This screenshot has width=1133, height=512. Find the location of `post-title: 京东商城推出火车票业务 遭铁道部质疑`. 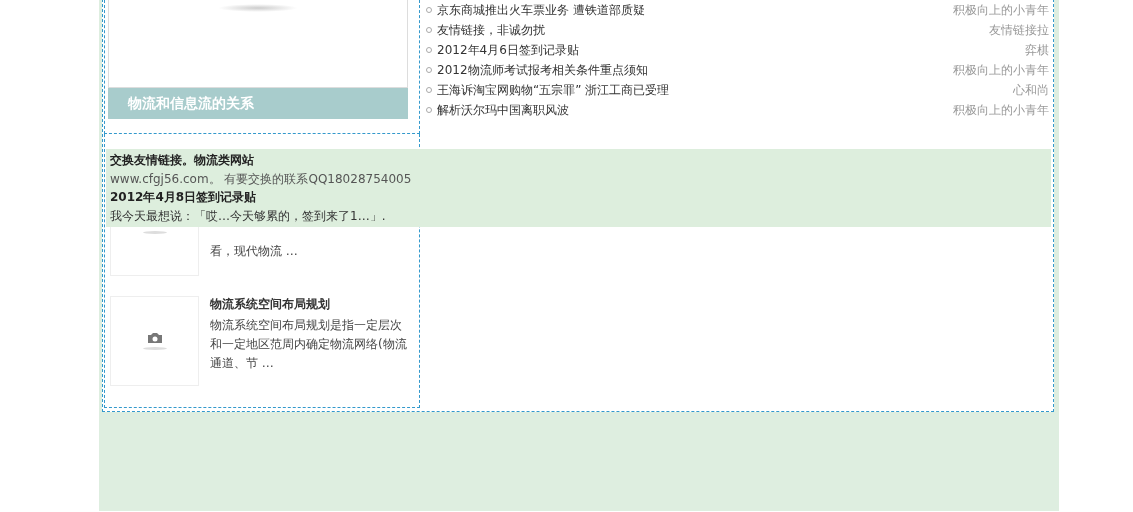

post-title: 京东商城推出火车票业务 遭铁道部质疑 is located at coordinates (541, 9).